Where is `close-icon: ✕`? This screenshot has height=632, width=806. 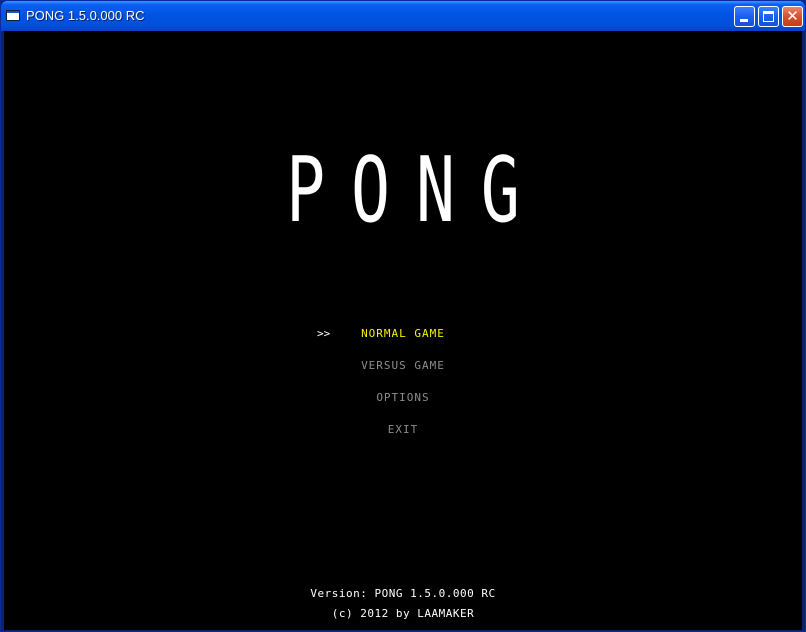 close-icon: ✕ is located at coordinates (792, 16).